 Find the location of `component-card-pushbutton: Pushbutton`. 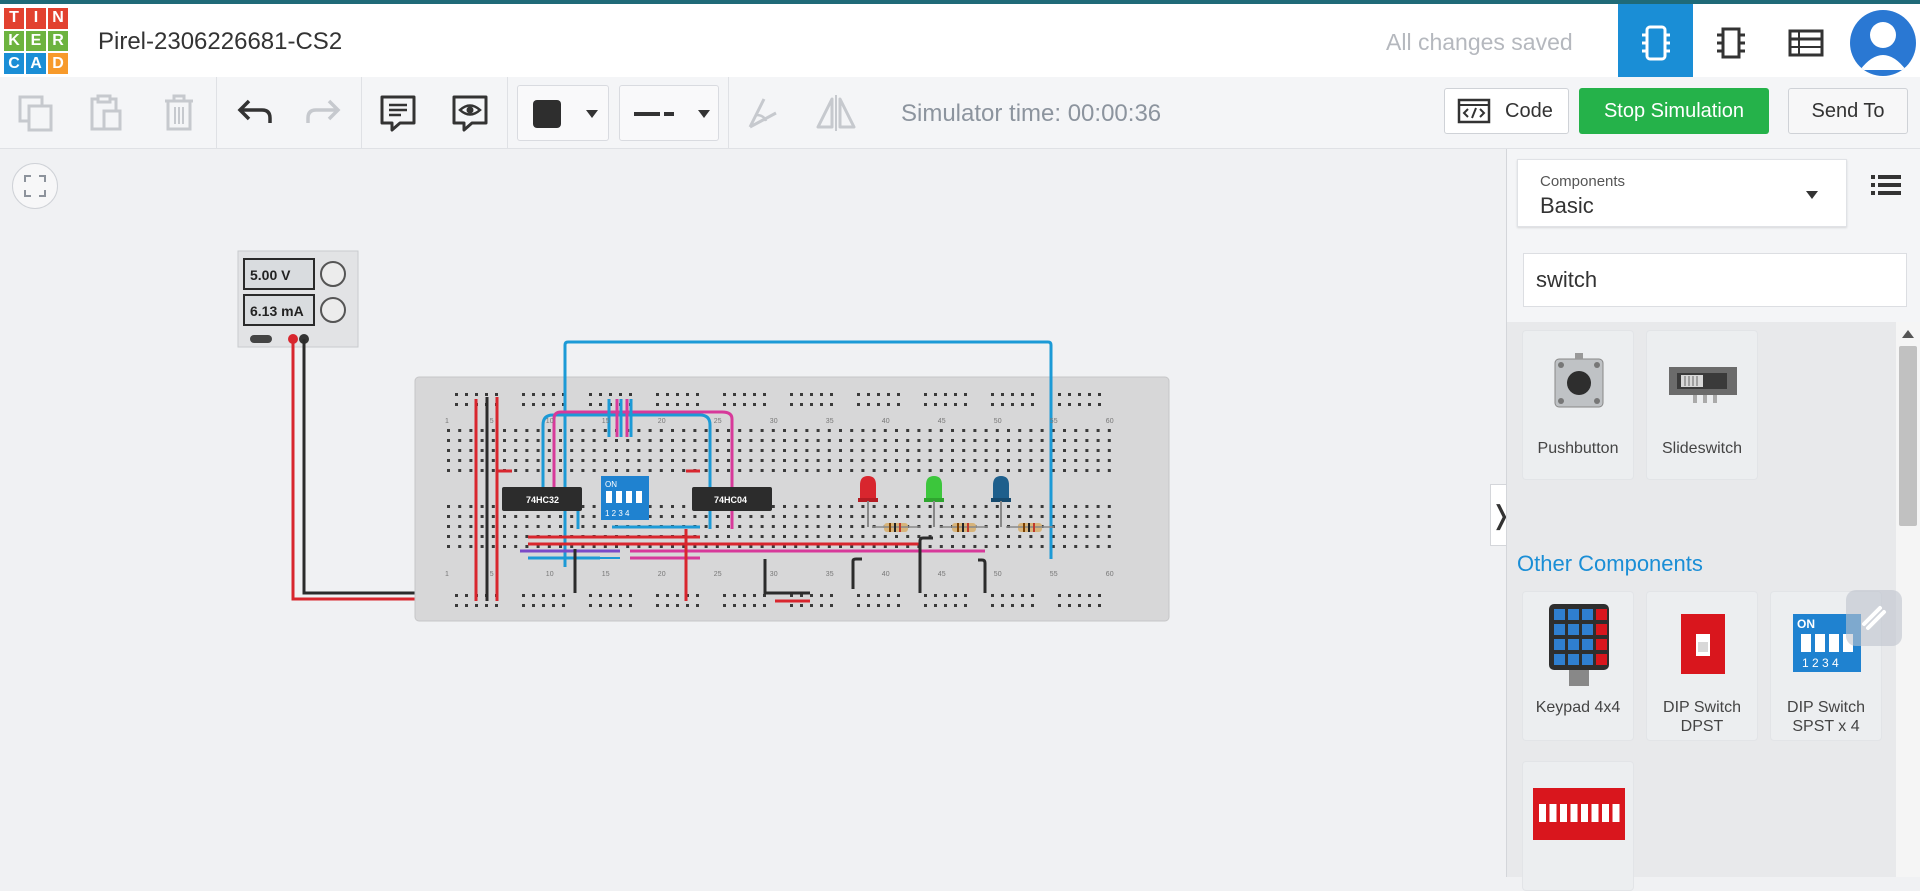

component-card-pushbutton: Pushbutton is located at coordinates (1578, 405).